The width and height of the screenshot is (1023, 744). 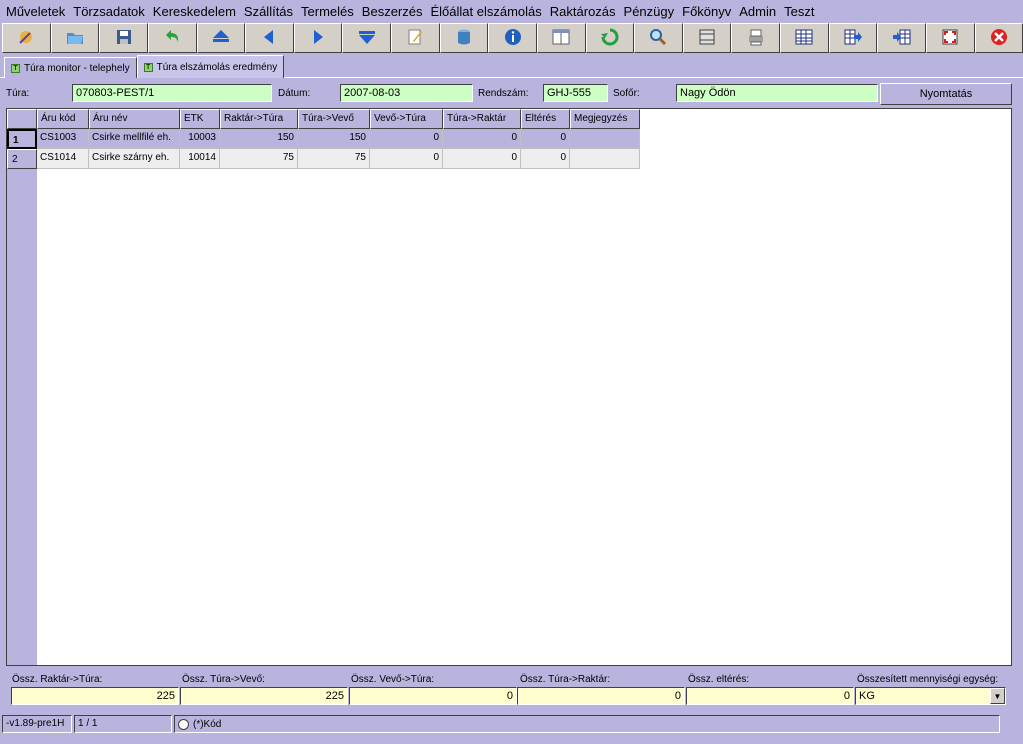 I want to click on column-header: Raktár->Túra, so click(x=259, y=119).